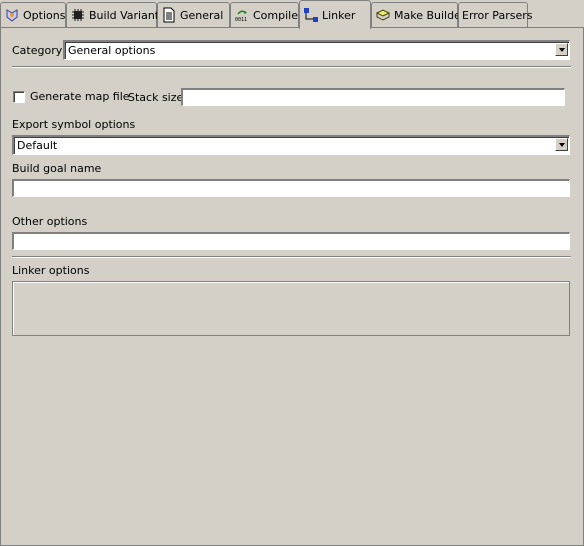 The height and width of the screenshot is (546, 584). I want to click on linker-icon, so click(311, 15).